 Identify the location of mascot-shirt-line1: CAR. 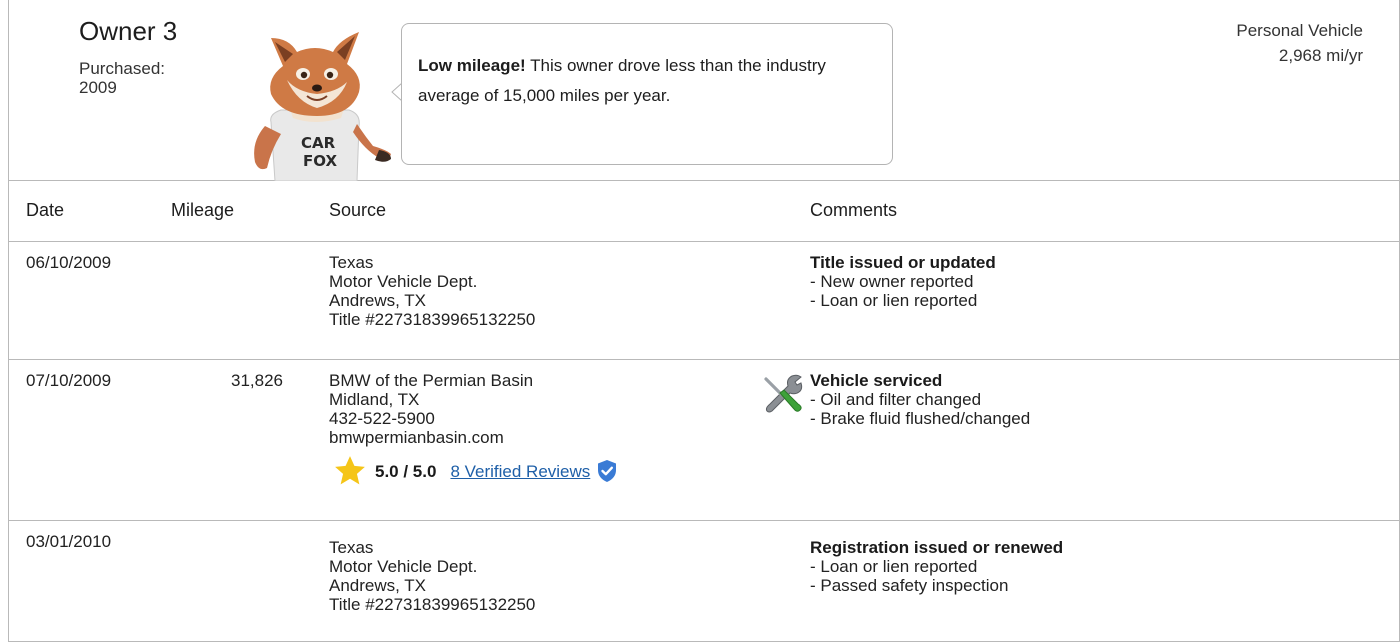
(318, 143).